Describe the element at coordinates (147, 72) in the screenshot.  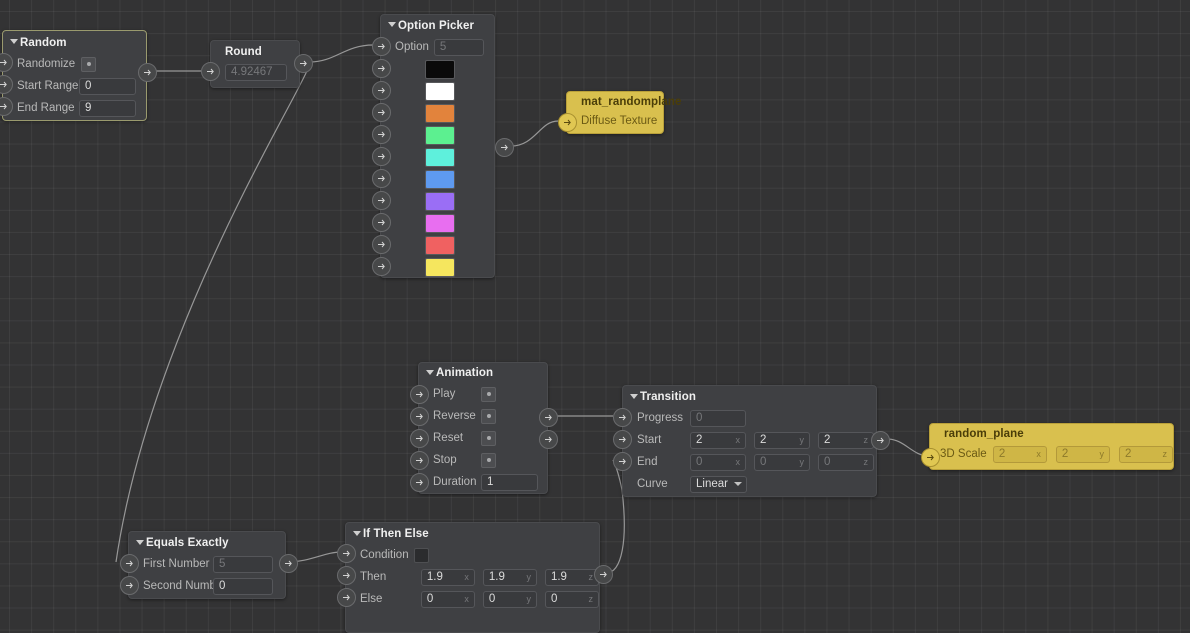
I see `port-random-out` at that location.